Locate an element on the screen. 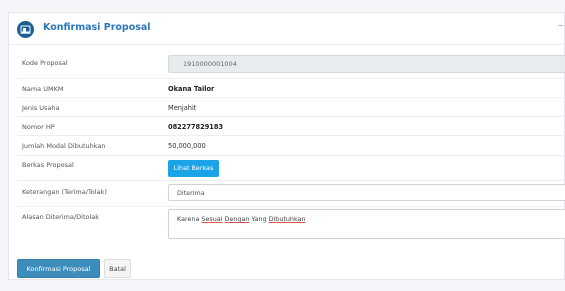 Image resolution: width=565 pixels, height=291 pixels. konfirmasi-proposal-button: Konfirmasi Proposal is located at coordinates (58, 268).